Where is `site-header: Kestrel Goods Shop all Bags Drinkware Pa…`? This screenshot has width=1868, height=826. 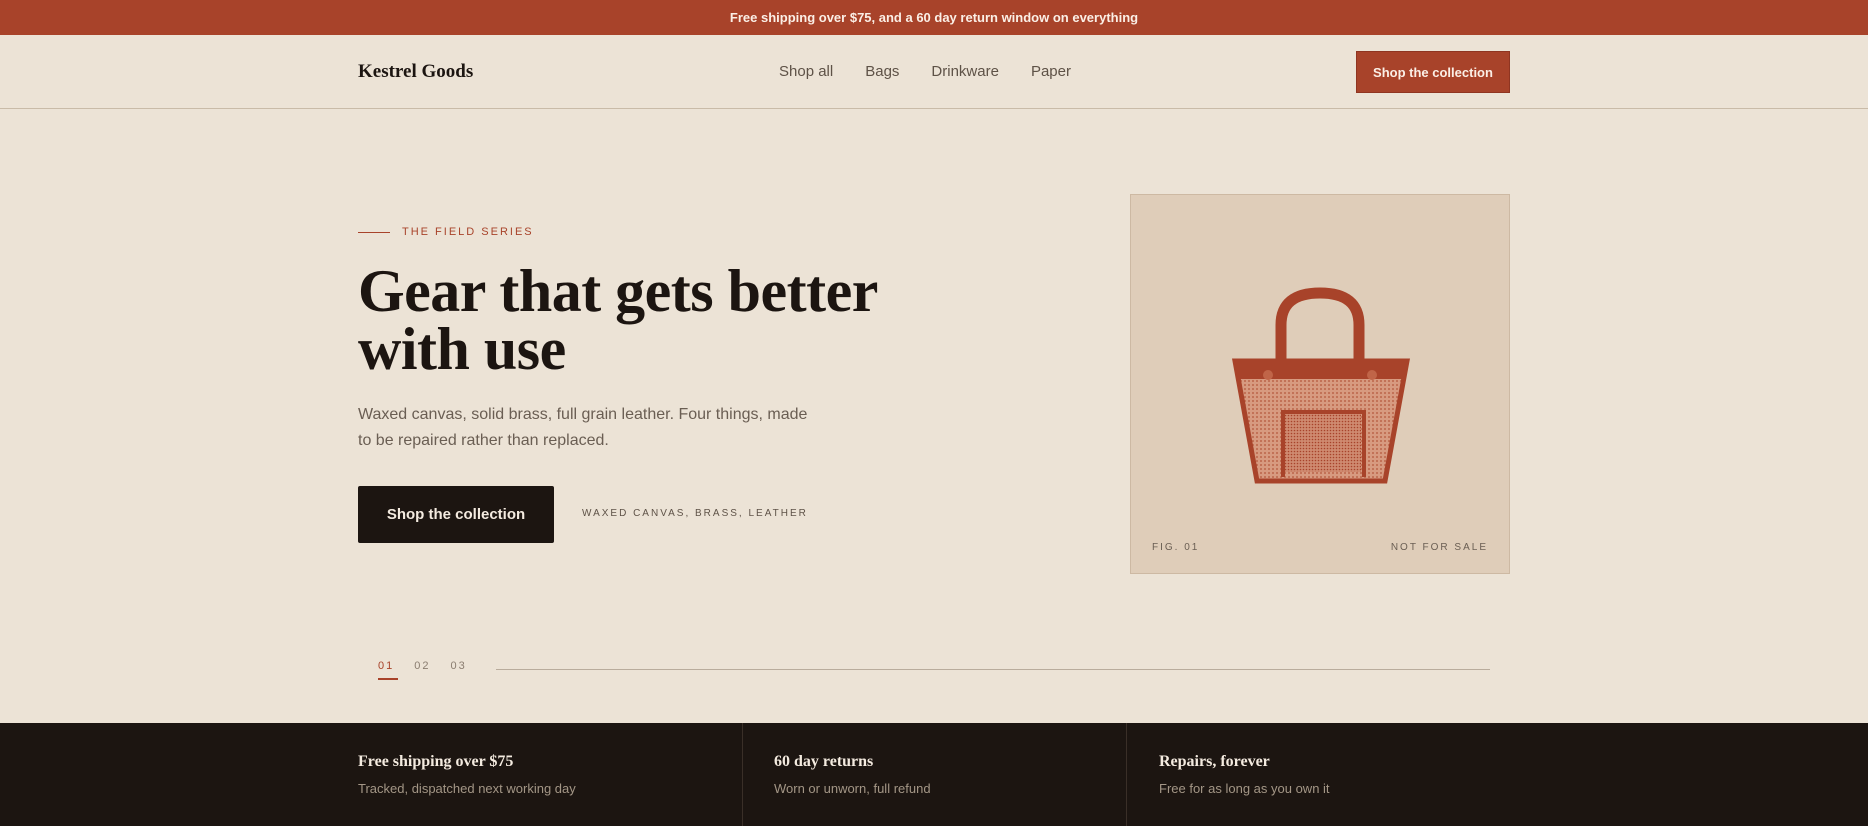
site-header: Kestrel Goods Shop all Bags Drinkware Pa… is located at coordinates (934, 72).